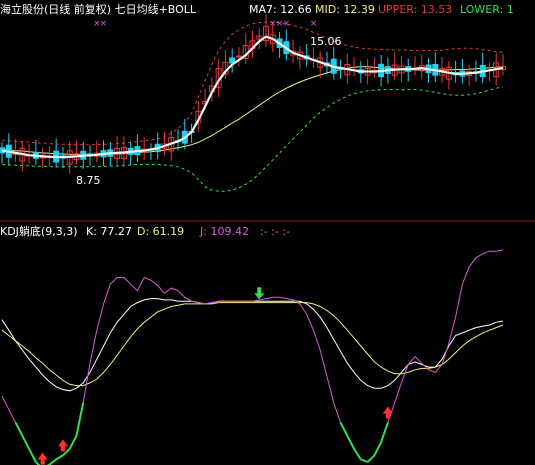  Describe the element at coordinates (280, 9) in the screenshot. I see `ma7-value: MA7: 12.66` at that location.